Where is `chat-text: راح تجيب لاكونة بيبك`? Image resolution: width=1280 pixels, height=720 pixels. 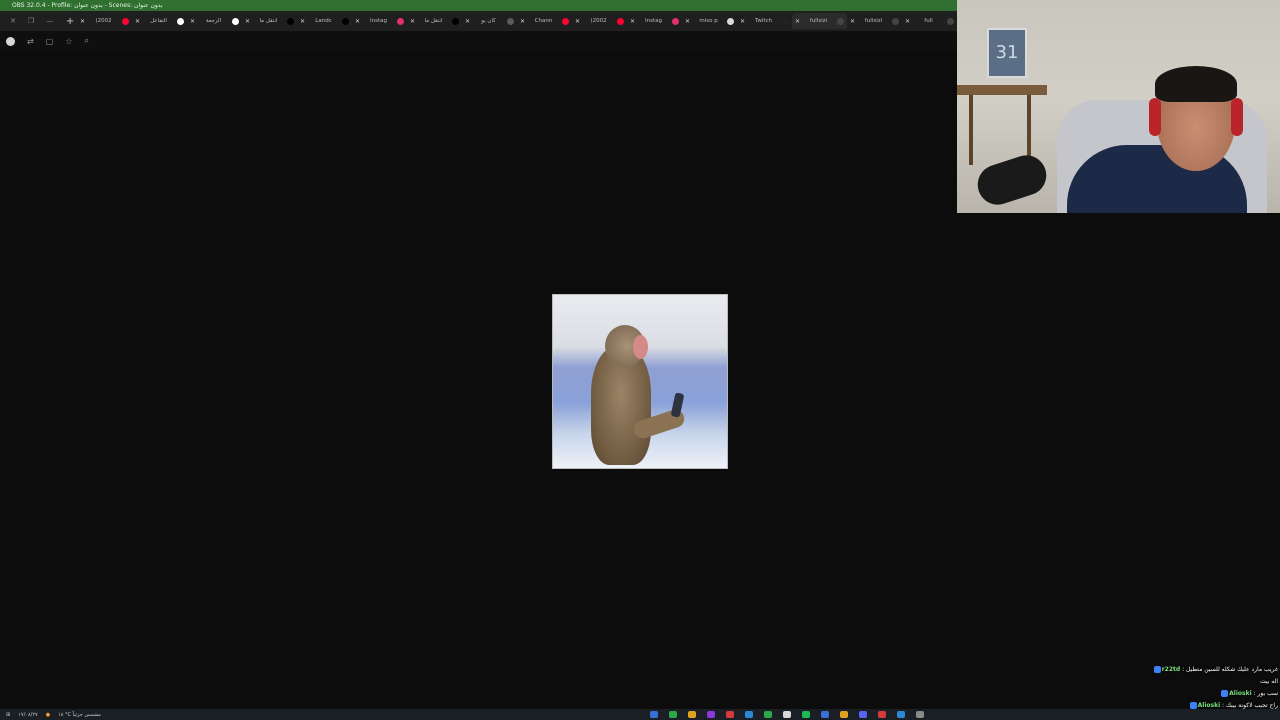 chat-text: راح تجيب لاكونة بيبك is located at coordinates (1251, 705).